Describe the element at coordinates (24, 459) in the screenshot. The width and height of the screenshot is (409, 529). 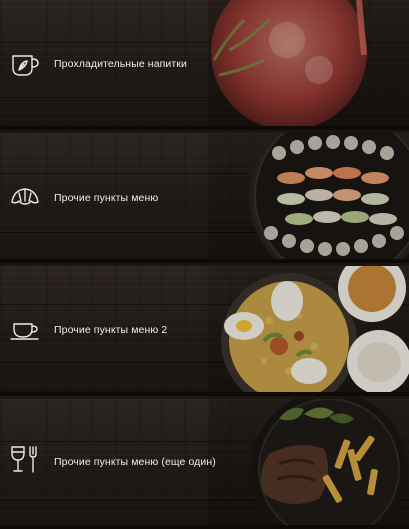
I see `wine-glass-fork-icon` at that location.